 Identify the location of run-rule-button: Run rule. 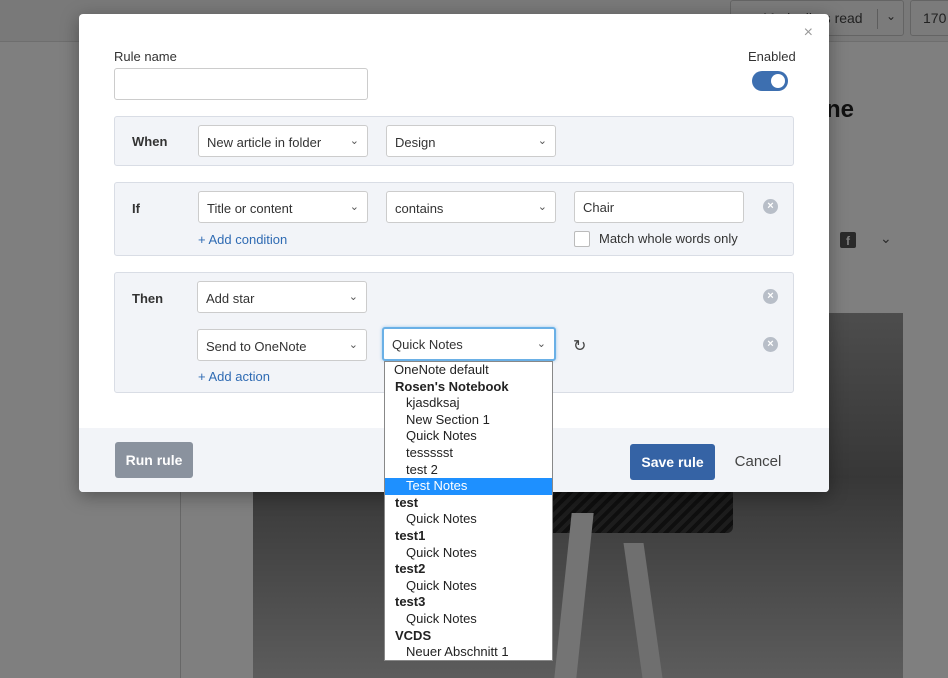
(154, 460).